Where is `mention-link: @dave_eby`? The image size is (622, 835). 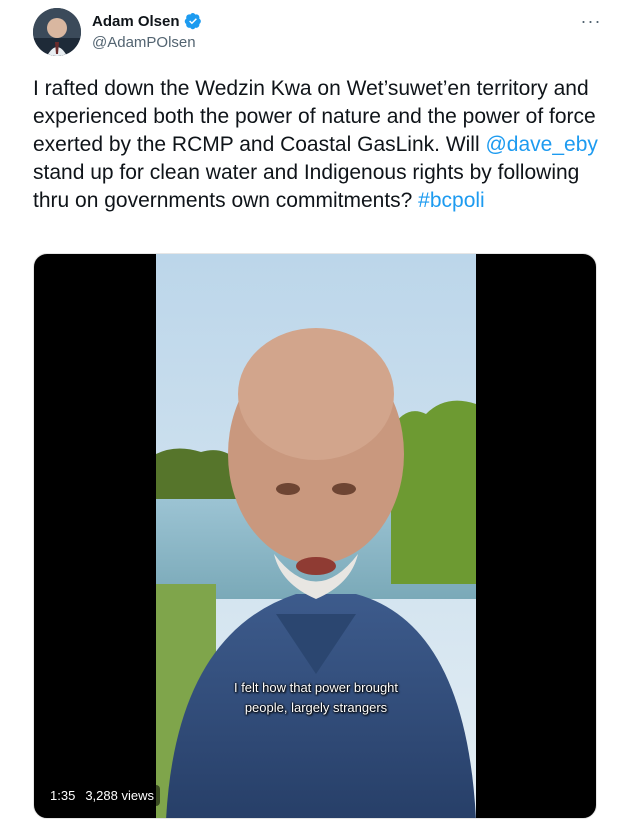 mention-link: @dave_eby is located at coordinates (541, 144).